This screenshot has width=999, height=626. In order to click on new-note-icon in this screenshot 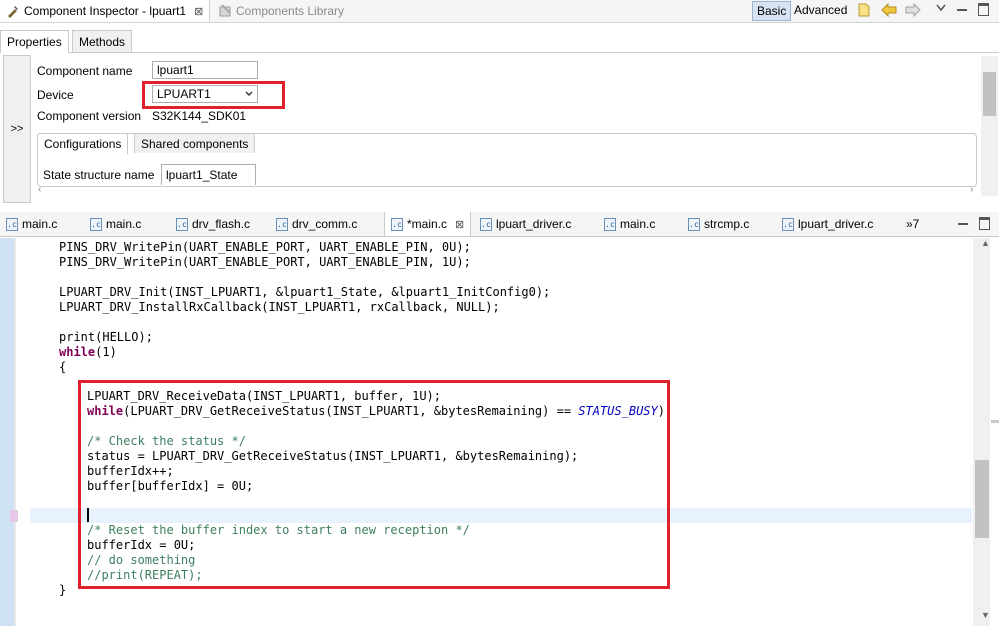, I will do `click(864, 10)`.